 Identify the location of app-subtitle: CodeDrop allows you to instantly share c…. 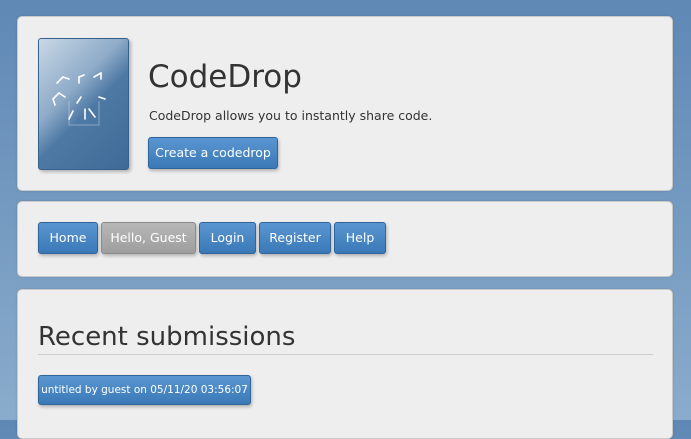
(291, 115).